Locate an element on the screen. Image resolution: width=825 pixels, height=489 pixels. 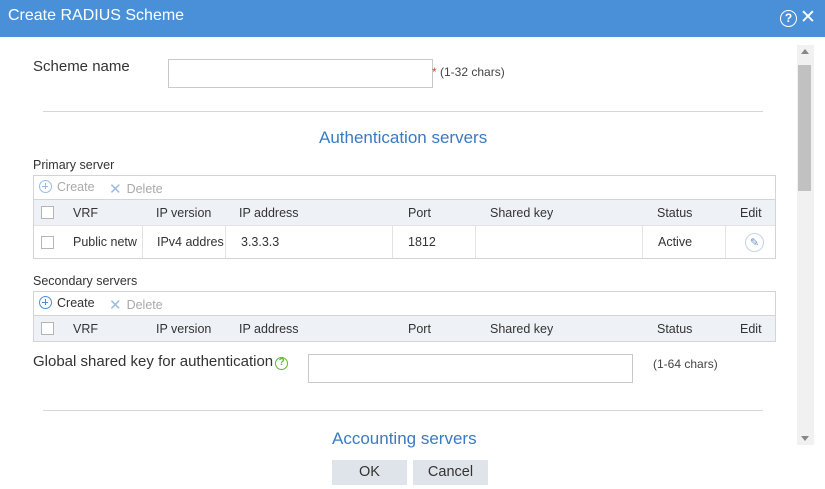
secondary-create-label: Create is located at coordinates (76, 303).